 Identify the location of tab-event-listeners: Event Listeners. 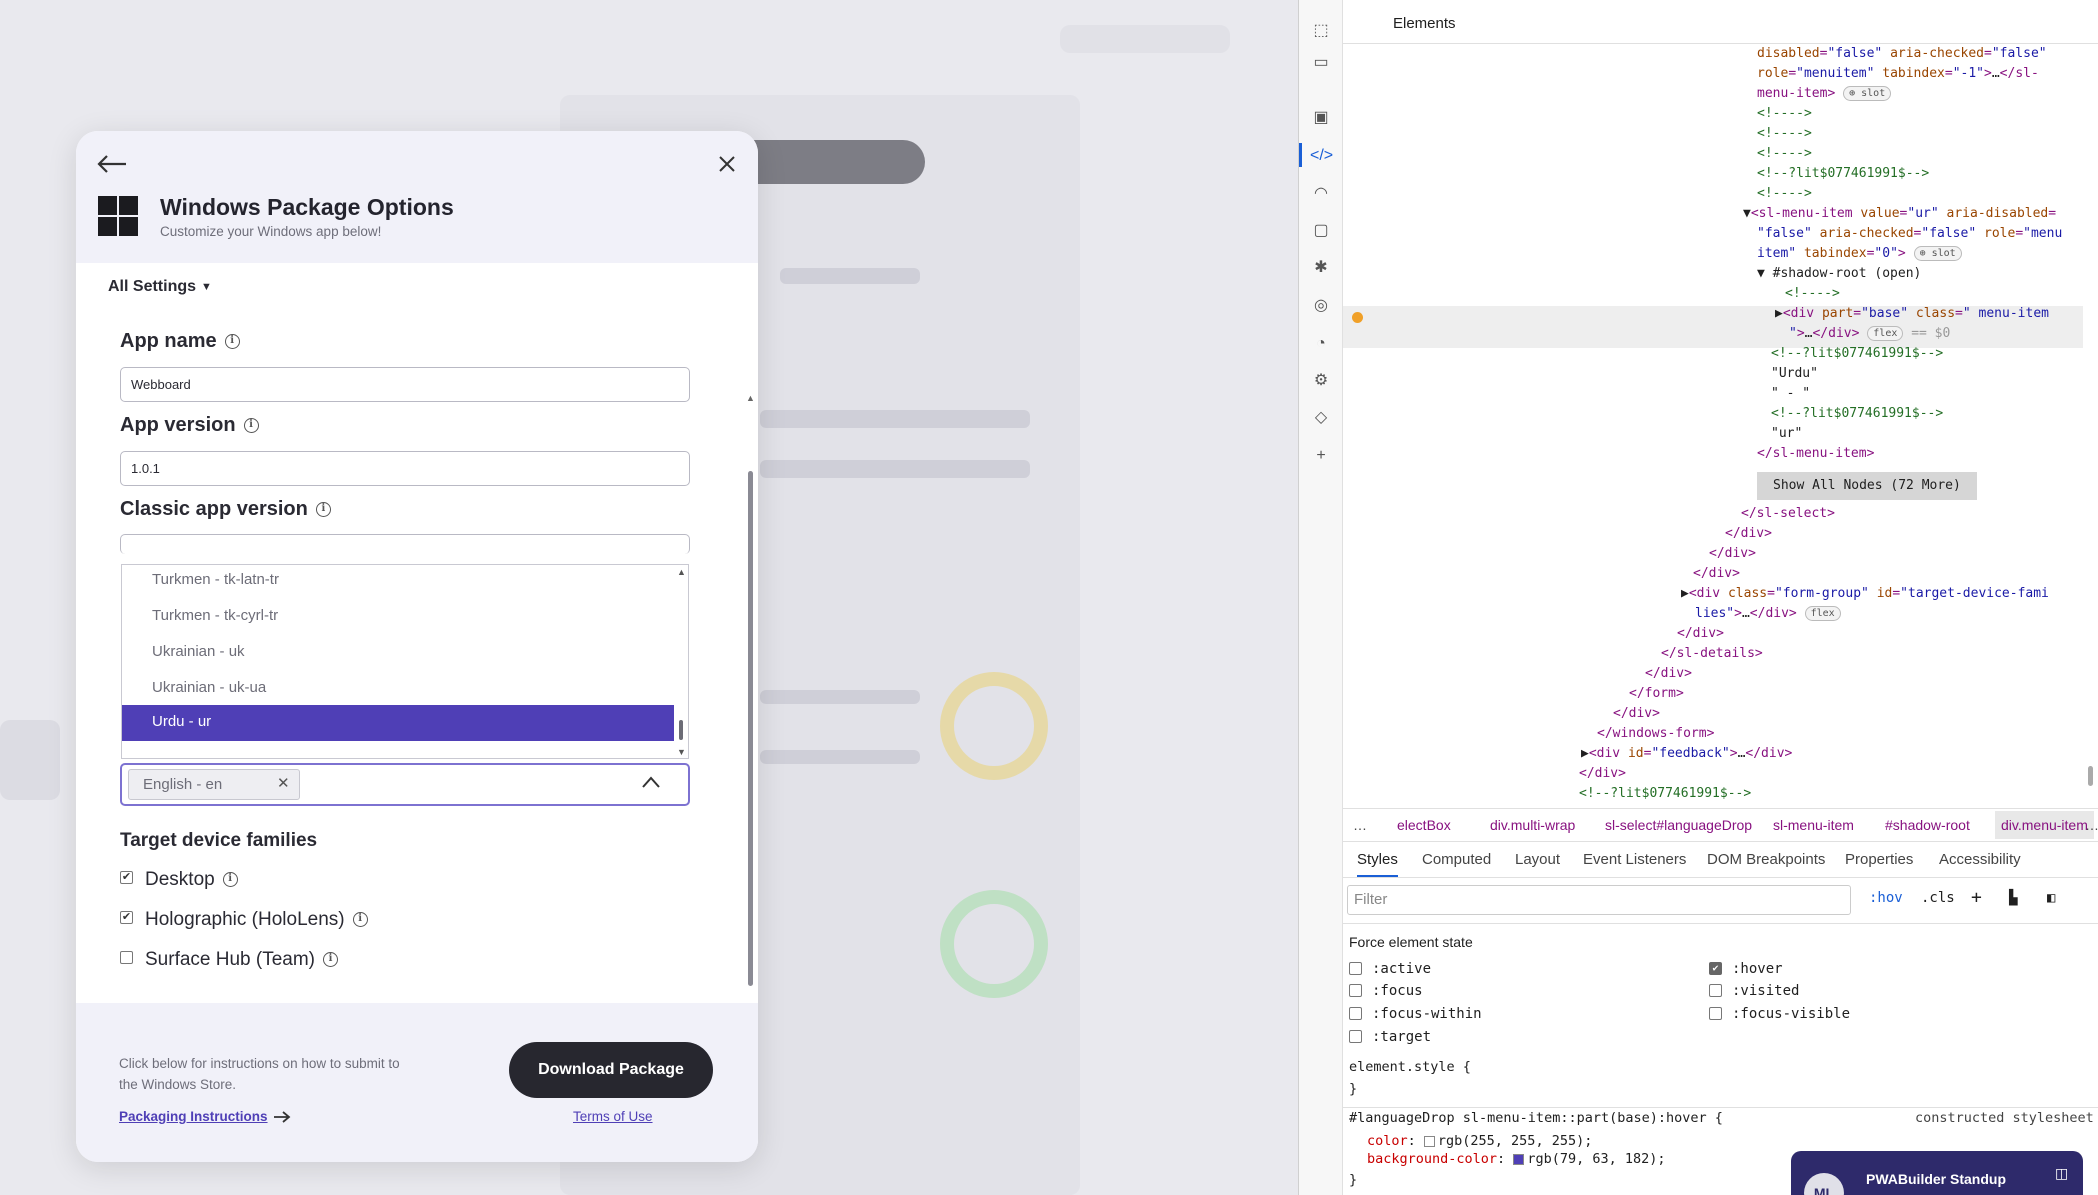
(1634, 859).